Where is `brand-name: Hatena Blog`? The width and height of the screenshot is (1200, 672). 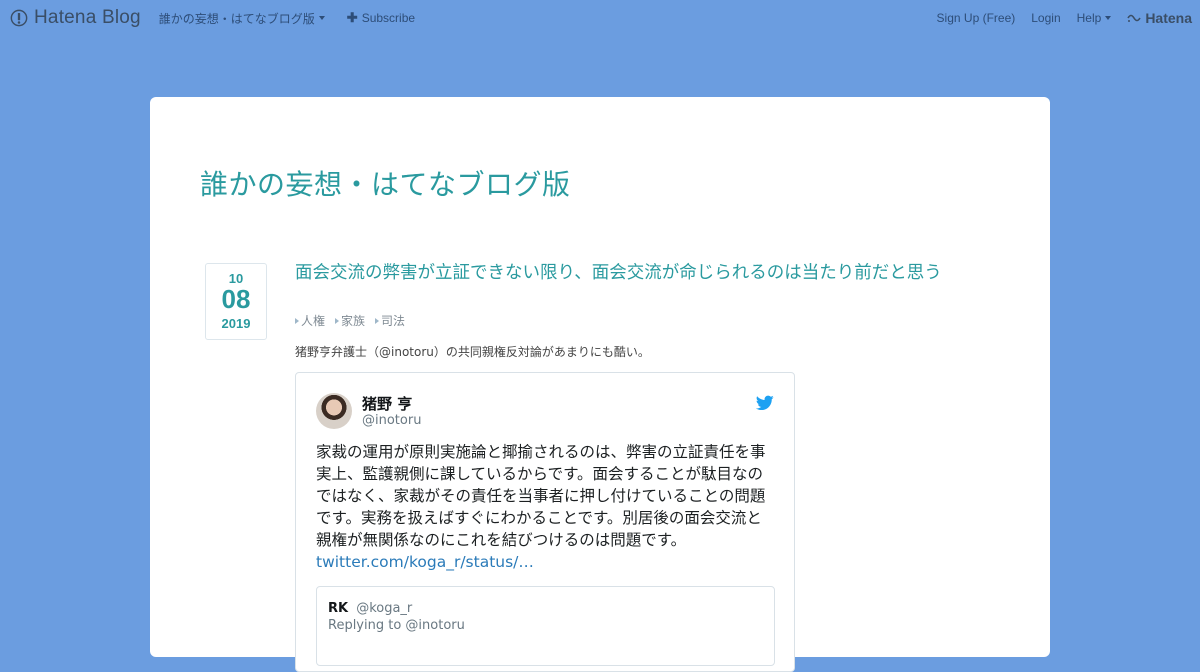
brand-name: Hatena Blog is located at coordinates (87, 17).